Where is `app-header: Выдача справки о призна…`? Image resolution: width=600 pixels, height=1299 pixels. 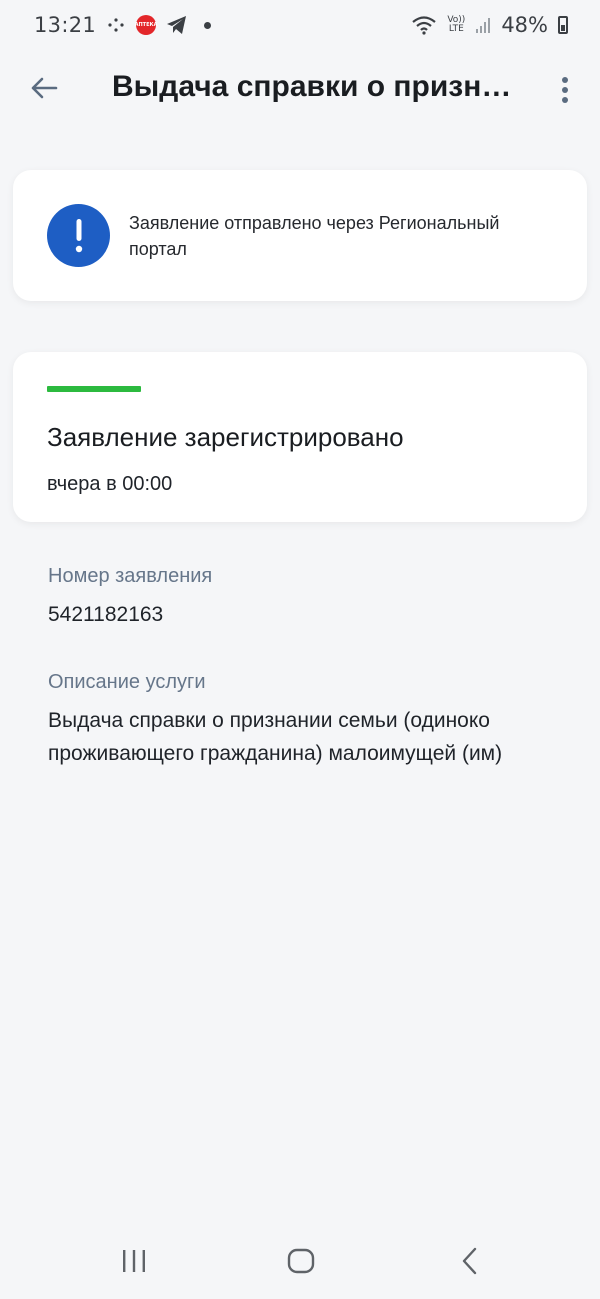 app-header: Выдача справки о призна… is located at coordinates (300, 90).